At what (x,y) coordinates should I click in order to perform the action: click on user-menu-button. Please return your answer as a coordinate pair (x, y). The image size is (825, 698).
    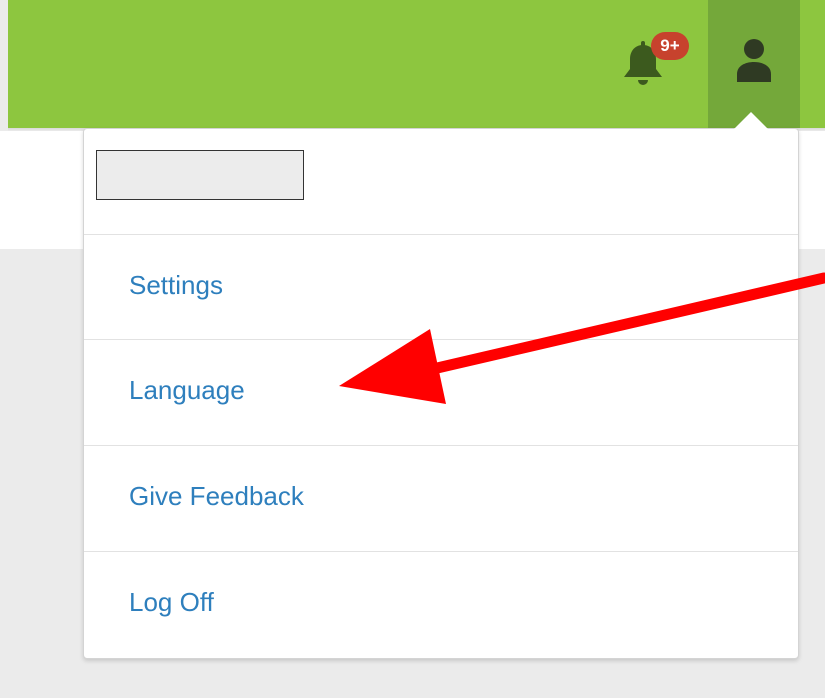
    Looking at the image, I should click on (754, 64).